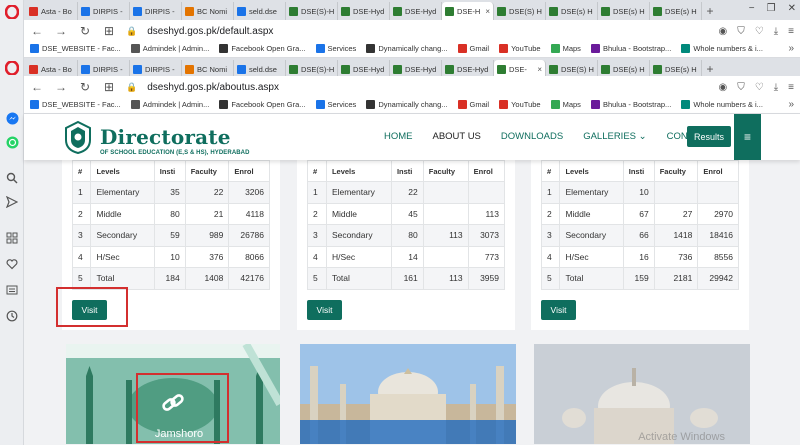 The height and width of the screenshot is (445, 800). What do you see at coordinates (457, 136) in the screenshot?
I see `nav-link: ABOUT US` at bounding box center [457, 136].